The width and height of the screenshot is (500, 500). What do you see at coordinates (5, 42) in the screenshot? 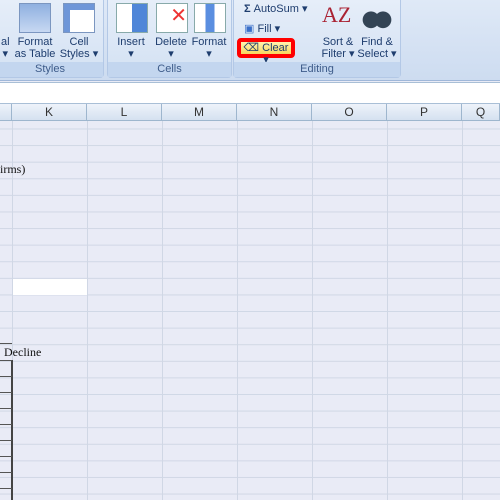
I see `label: al` at bounding box center [5, 42].